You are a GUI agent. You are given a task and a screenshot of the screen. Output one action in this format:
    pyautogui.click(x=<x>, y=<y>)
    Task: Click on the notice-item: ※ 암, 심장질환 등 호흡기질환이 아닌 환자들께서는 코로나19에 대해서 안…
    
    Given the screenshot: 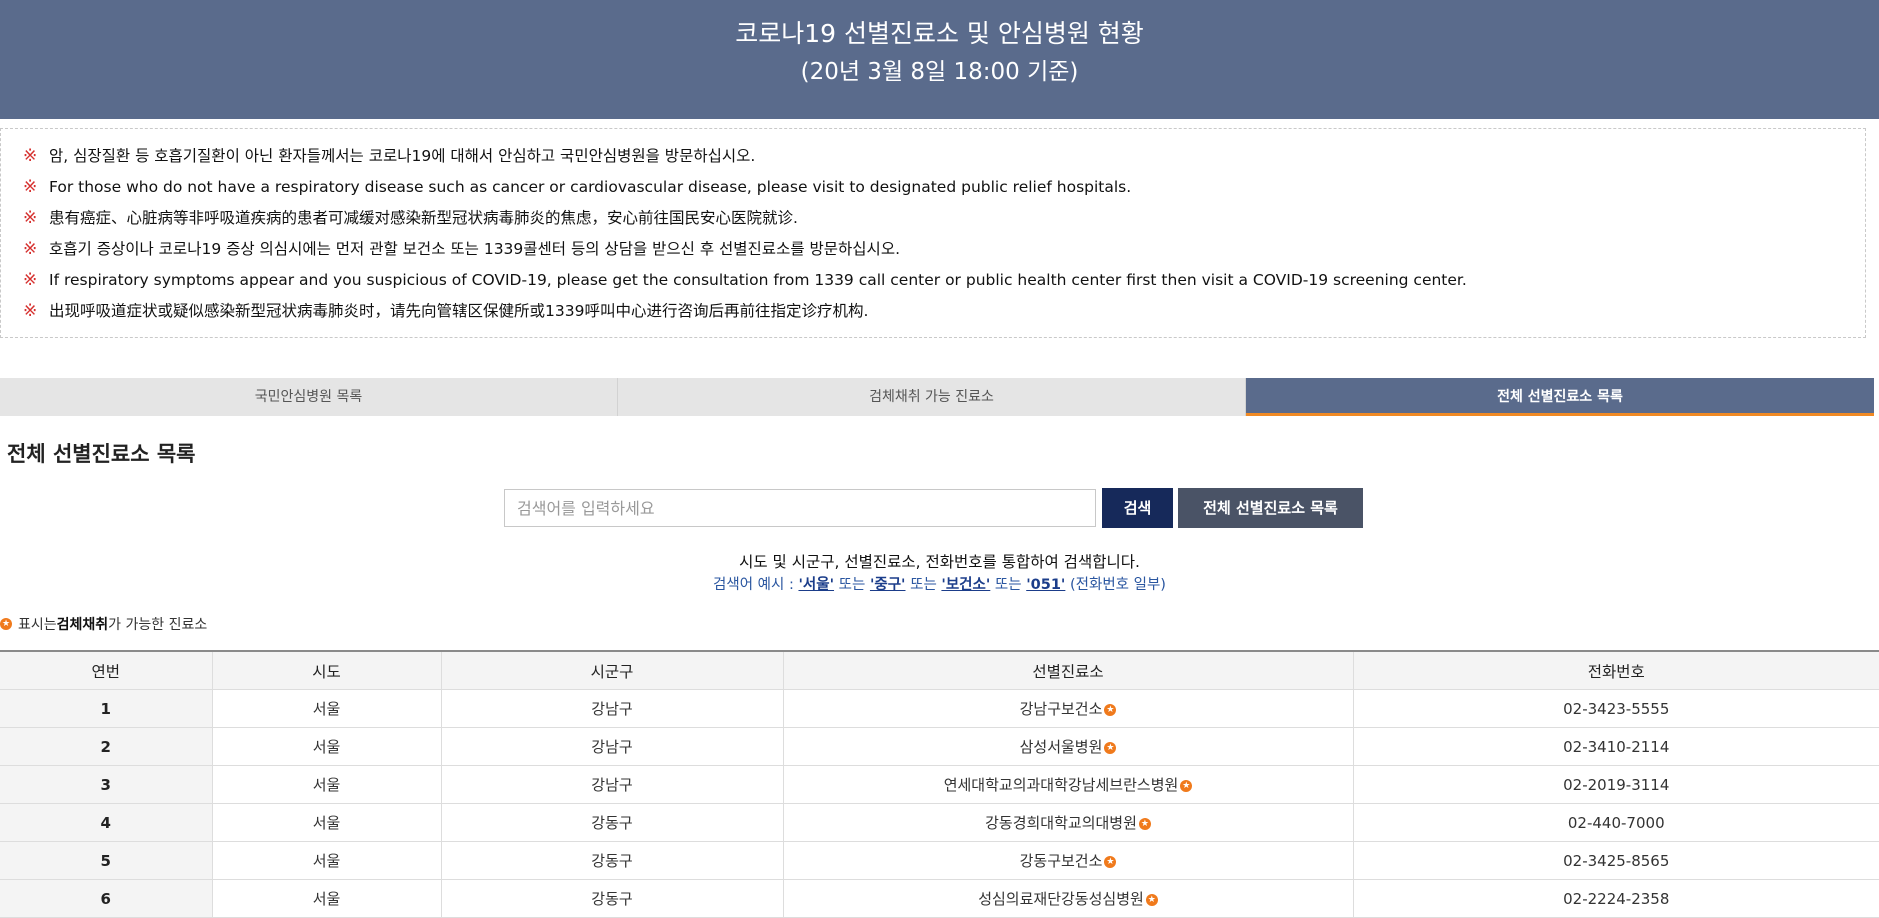 What is the action you would take?
    pyautogui.click(x=944, y=156)
    